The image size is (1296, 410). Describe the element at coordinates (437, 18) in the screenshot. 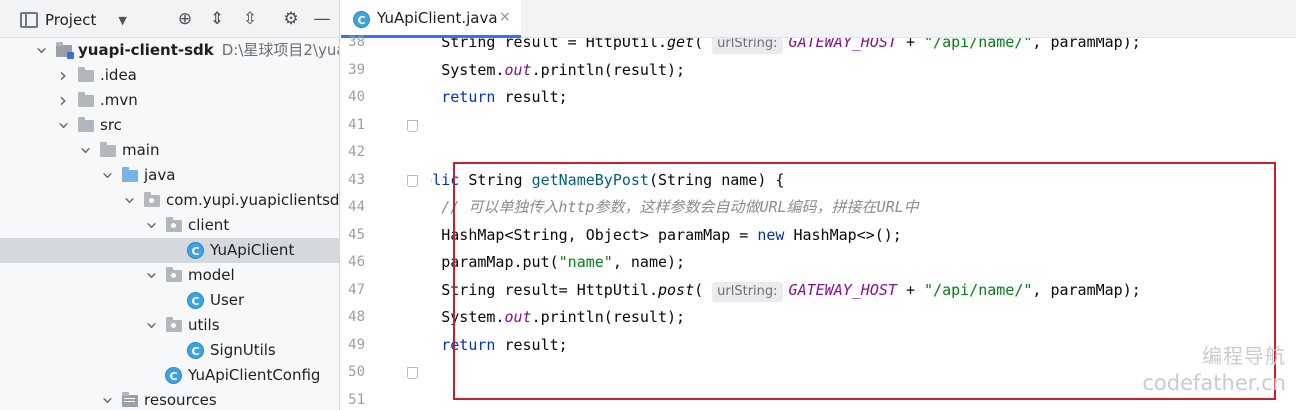

I see `tab-label: YuApiClient.java` at that location.